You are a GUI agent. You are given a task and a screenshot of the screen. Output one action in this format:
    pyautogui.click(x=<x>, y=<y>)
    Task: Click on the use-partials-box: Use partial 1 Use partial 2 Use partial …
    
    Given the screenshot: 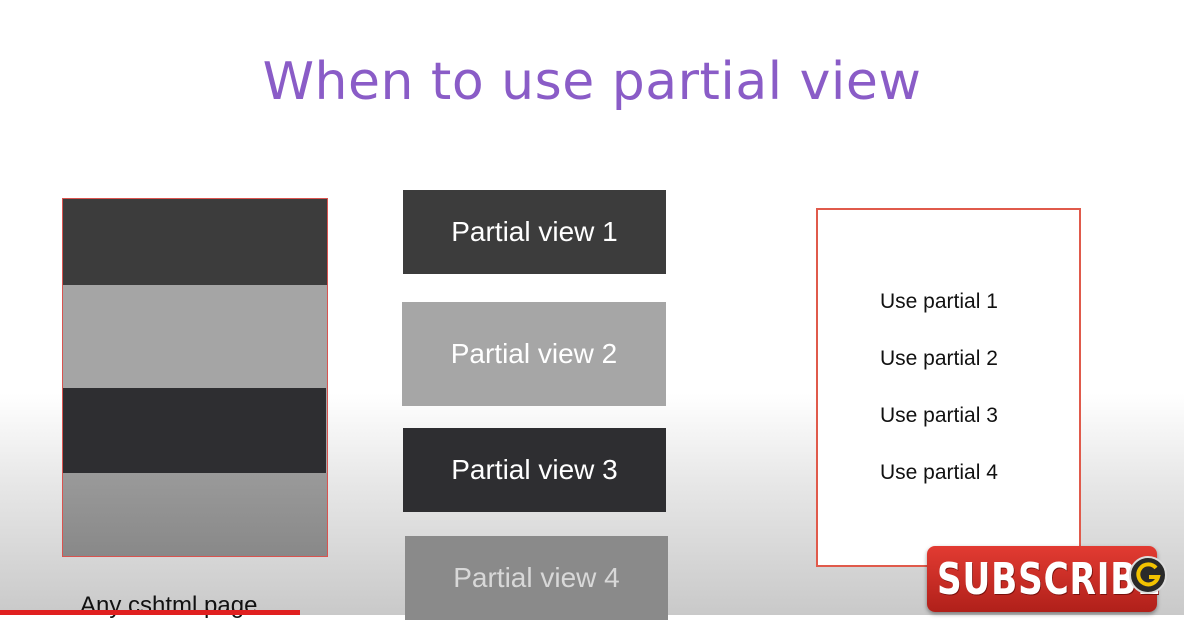 What is the action you would take?
    pyautogui.click(x=948, y=387)
    